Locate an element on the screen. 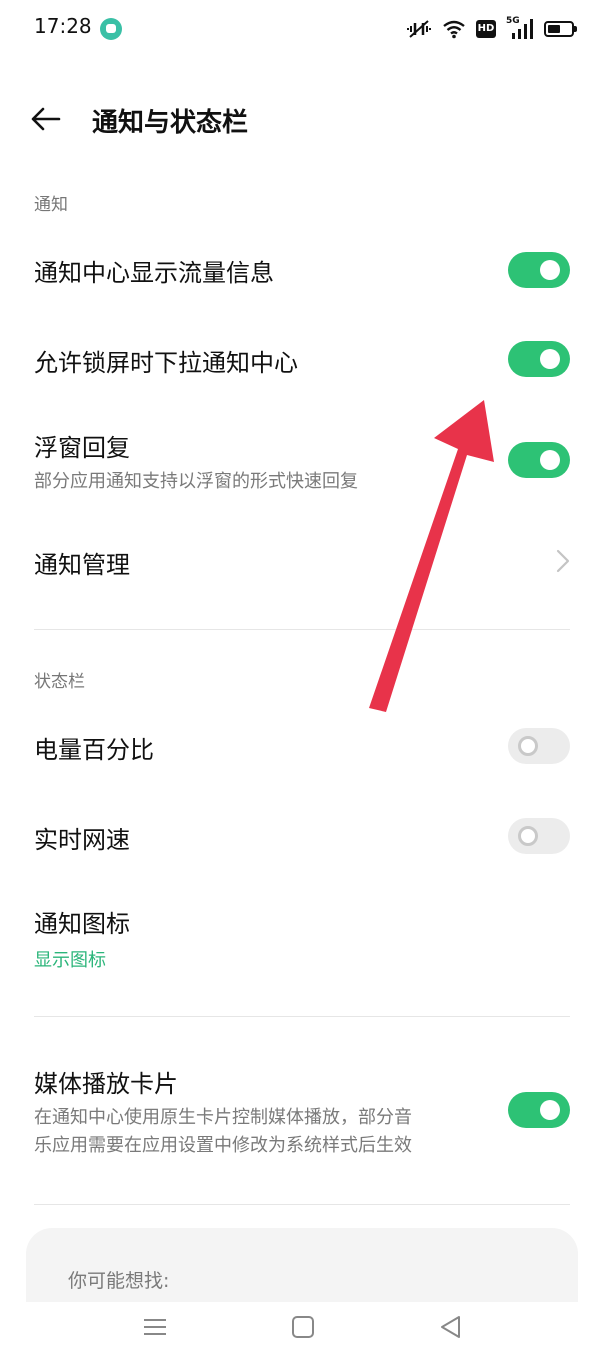 Image resolution: width=612 pixels, height=1350 pixels. floating-reply-toggle is located at coordinates (539, 460).